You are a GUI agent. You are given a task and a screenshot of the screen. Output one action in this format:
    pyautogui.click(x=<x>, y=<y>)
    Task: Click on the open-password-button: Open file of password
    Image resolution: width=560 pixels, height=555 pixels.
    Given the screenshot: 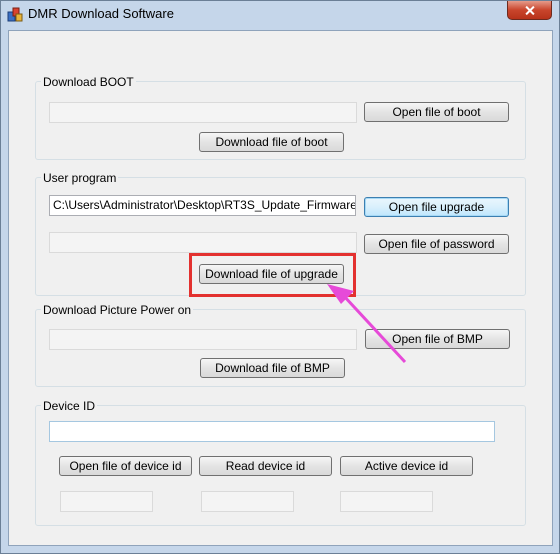 What is the action you would take?
    pyautogui.click(x=436, y=244)
    